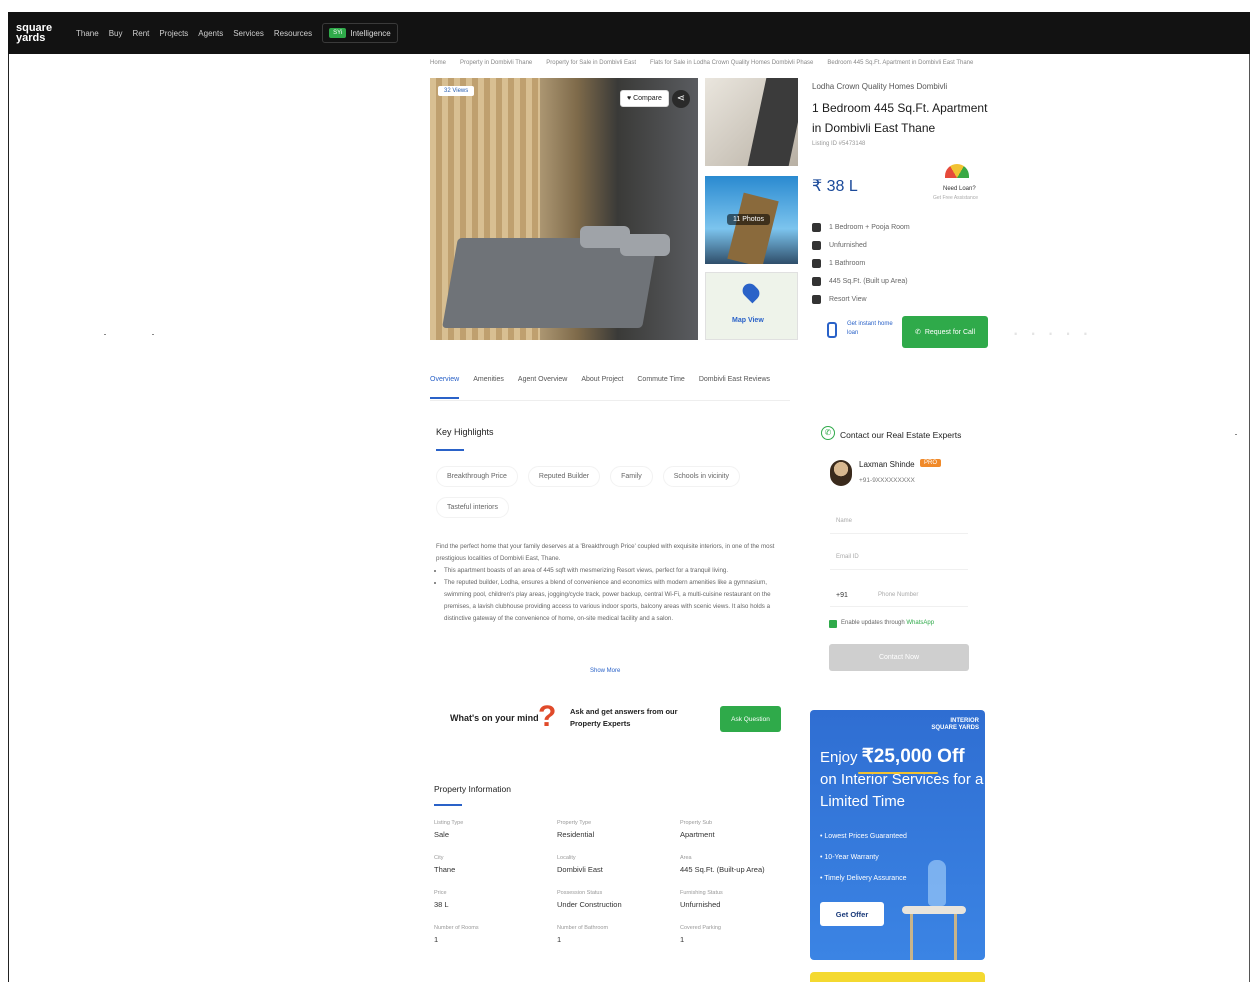  Describe the element at coordinates (833, 624) in the screenshot. I see `whatsapp-checkbox` at that location.